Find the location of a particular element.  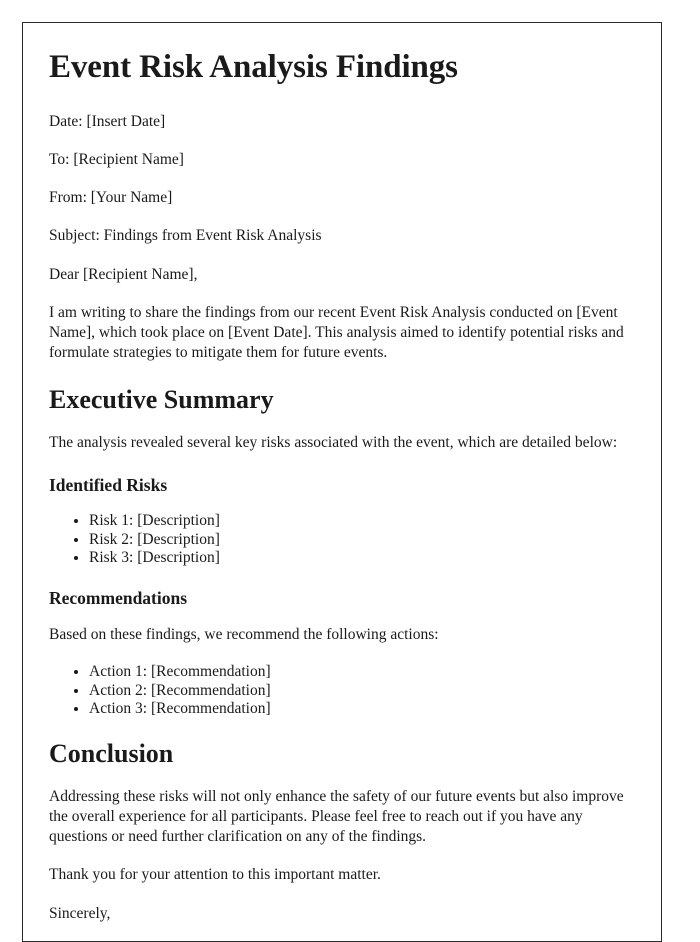

list-item: Risk 1: [Description] is located at coordinates (360, 521).